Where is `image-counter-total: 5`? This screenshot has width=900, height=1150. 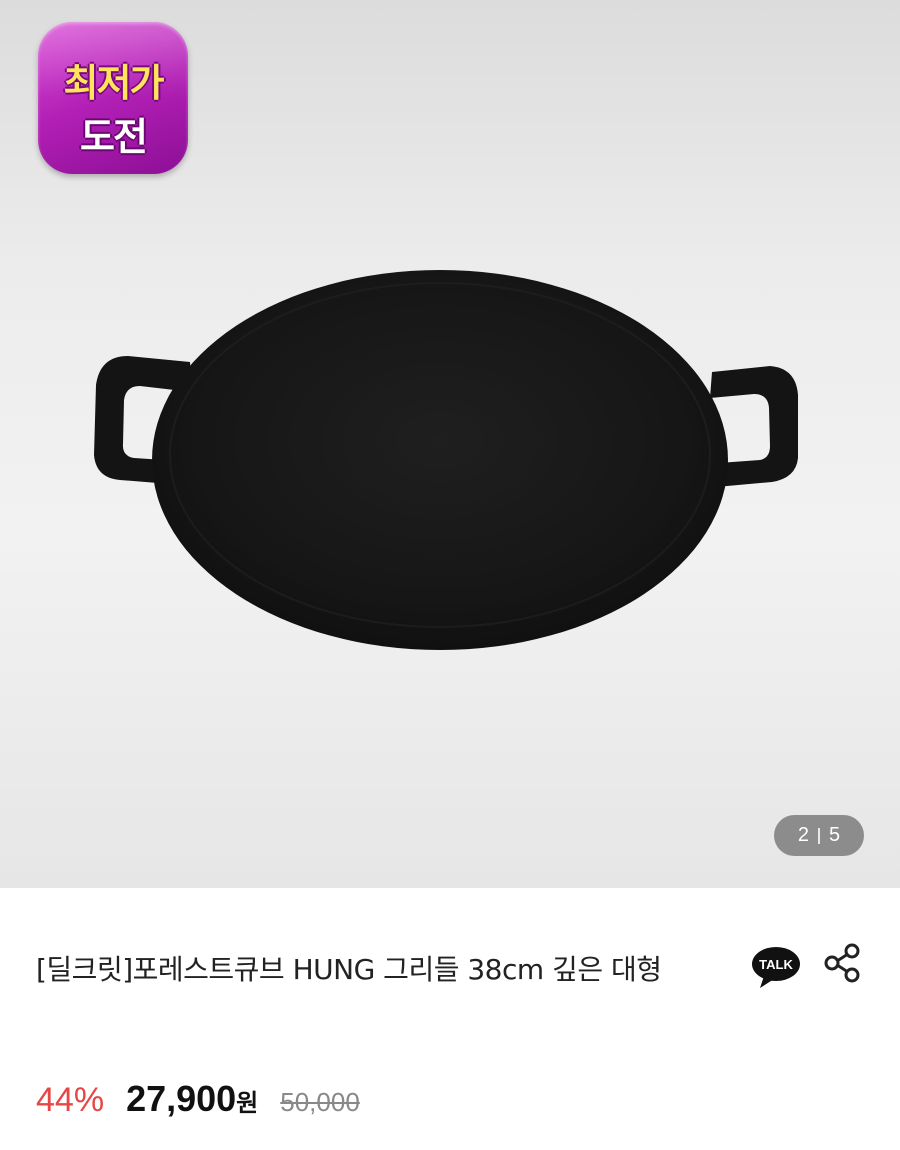 image-counter-total: 5 is located at coordinates (835, 835).